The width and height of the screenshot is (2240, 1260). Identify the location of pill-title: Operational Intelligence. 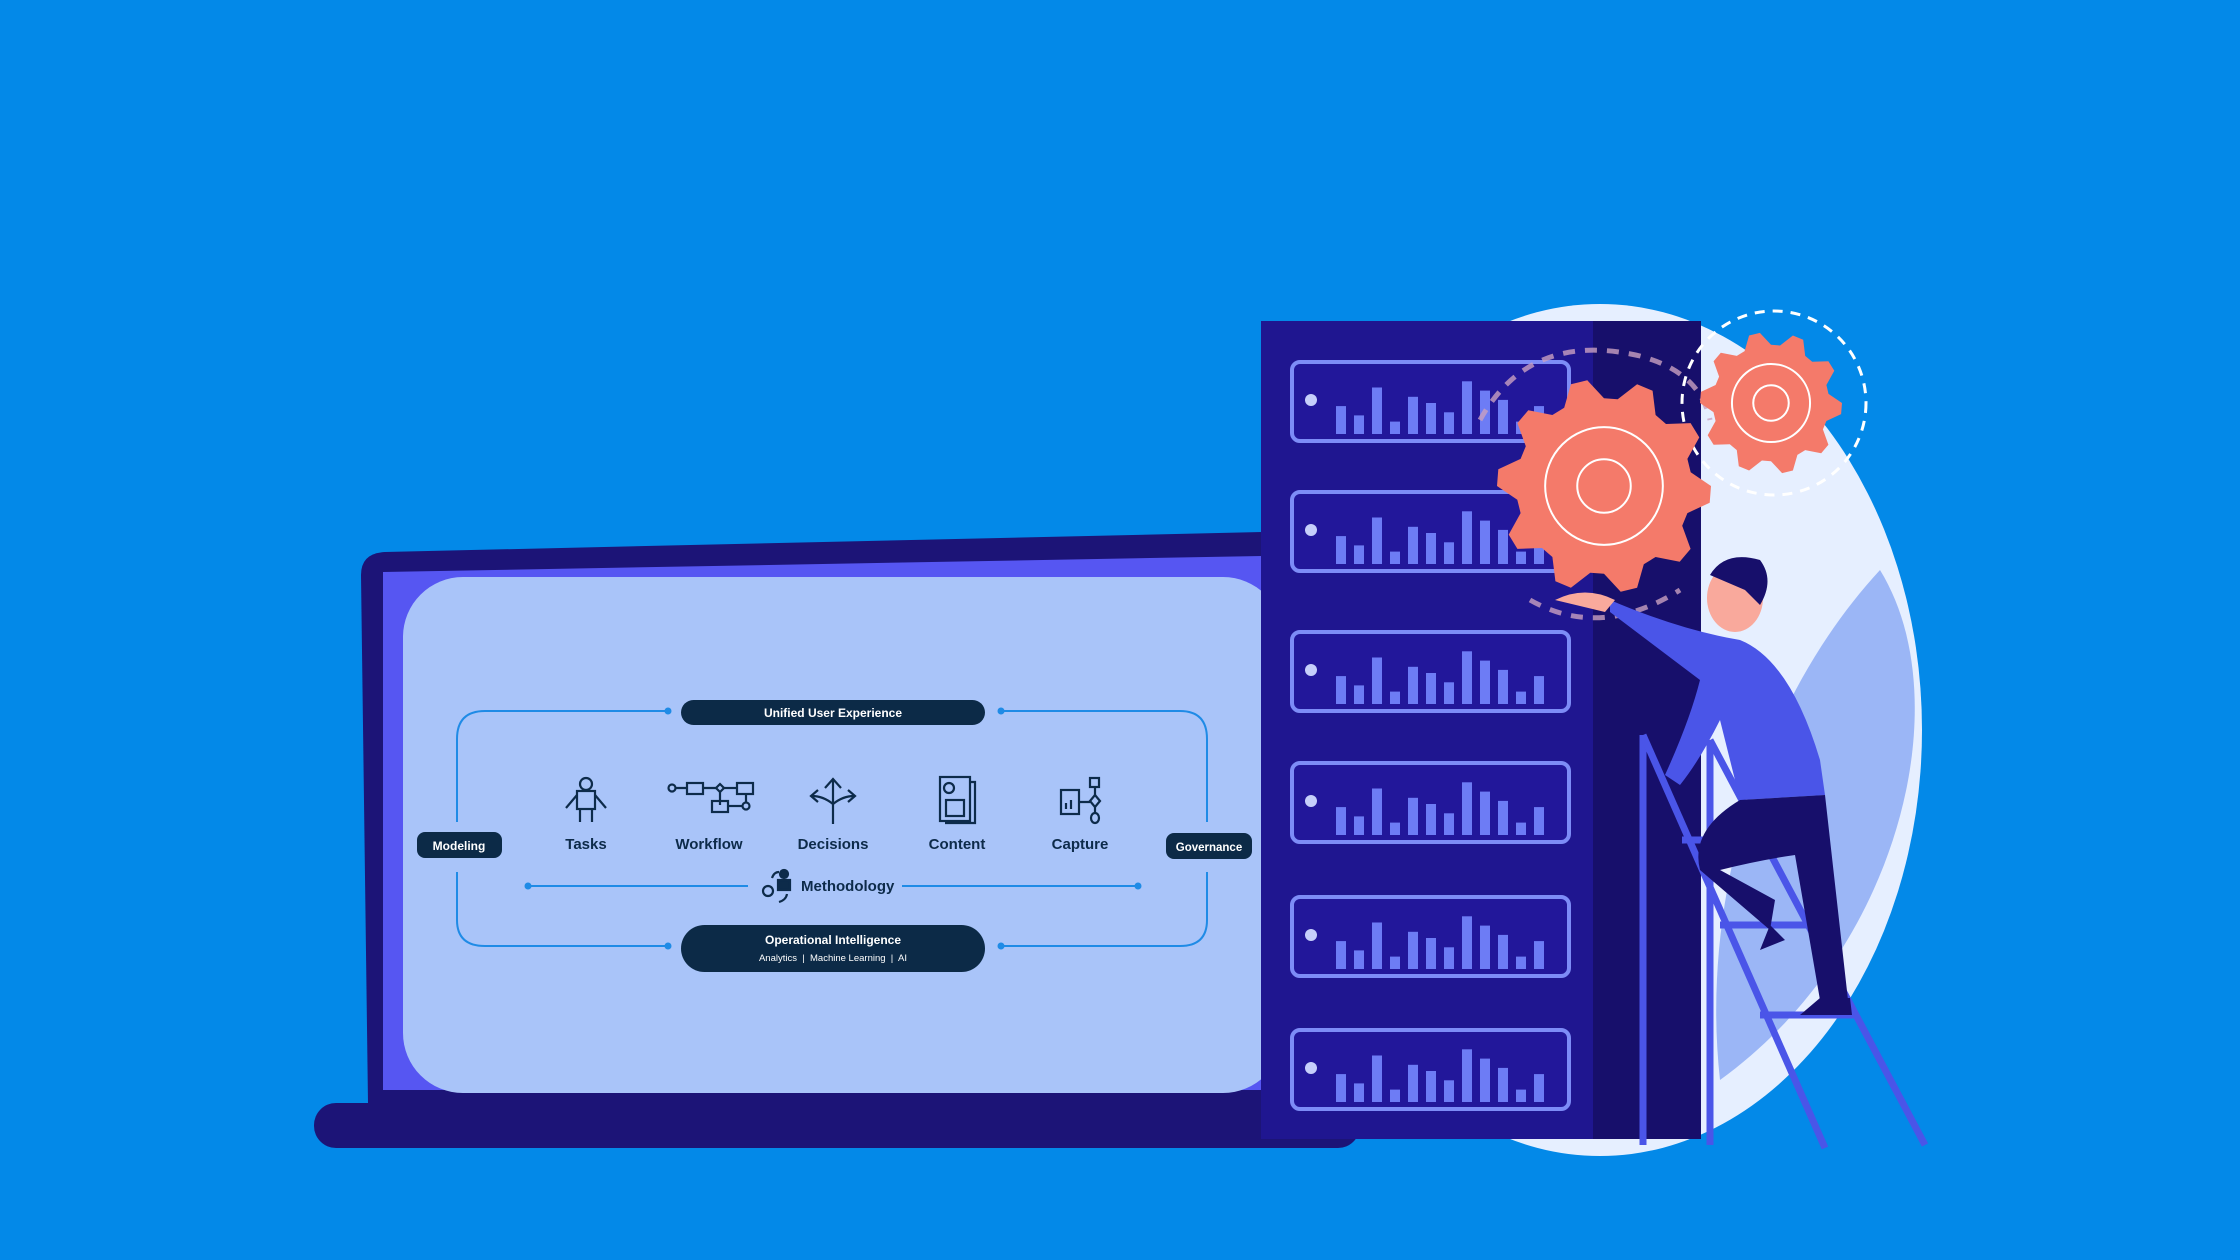
(833, 940).